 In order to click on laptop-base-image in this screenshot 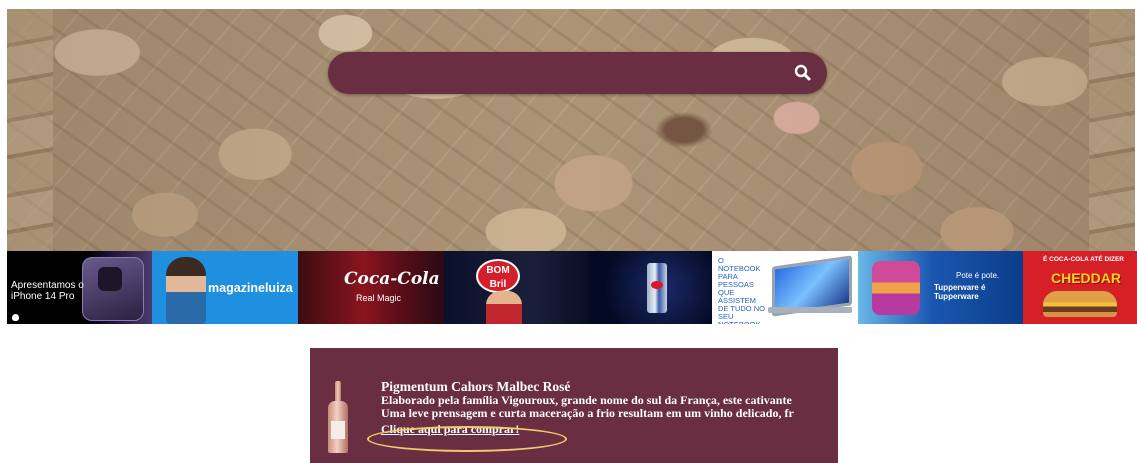, I will do `click(810, 310)`.